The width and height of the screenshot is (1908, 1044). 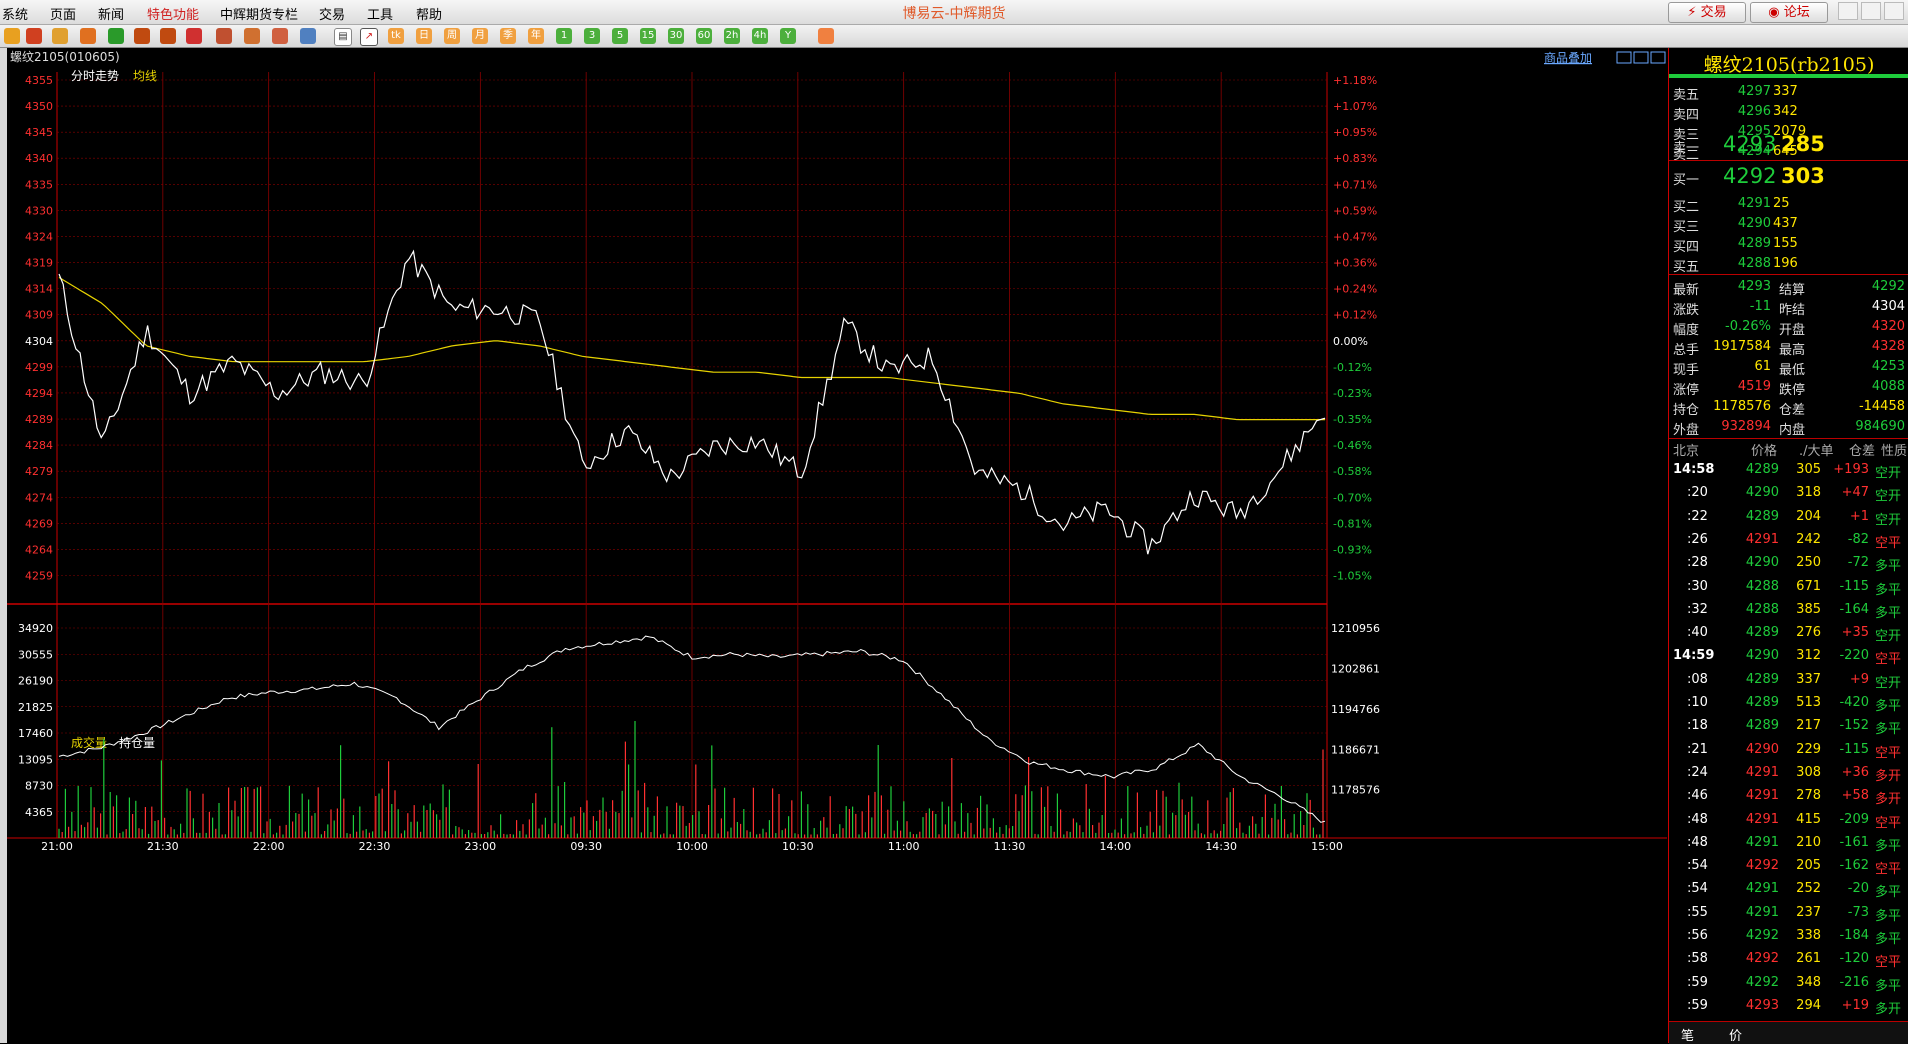 What do you see at coordinates (480, 36) in the screenshot?
I see `period-month-button: 月` at bounding box center [480, 36].